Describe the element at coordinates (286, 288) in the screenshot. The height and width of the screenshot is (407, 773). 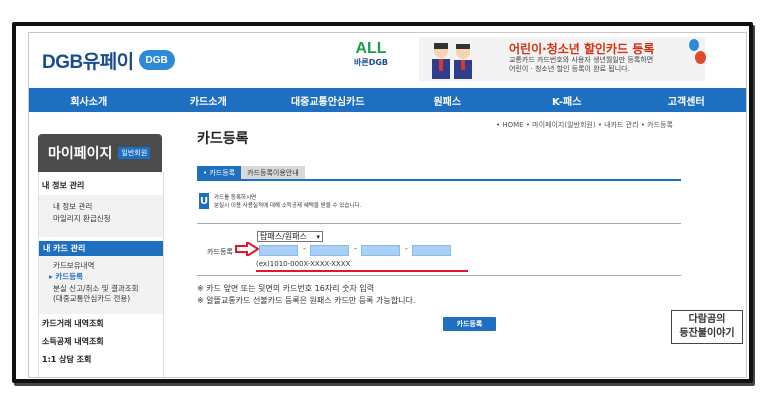
I see `note-card-number: ※ 카드 앞면 또는 뒷면의 카드번호 16자리 숫자 입력` at that location.